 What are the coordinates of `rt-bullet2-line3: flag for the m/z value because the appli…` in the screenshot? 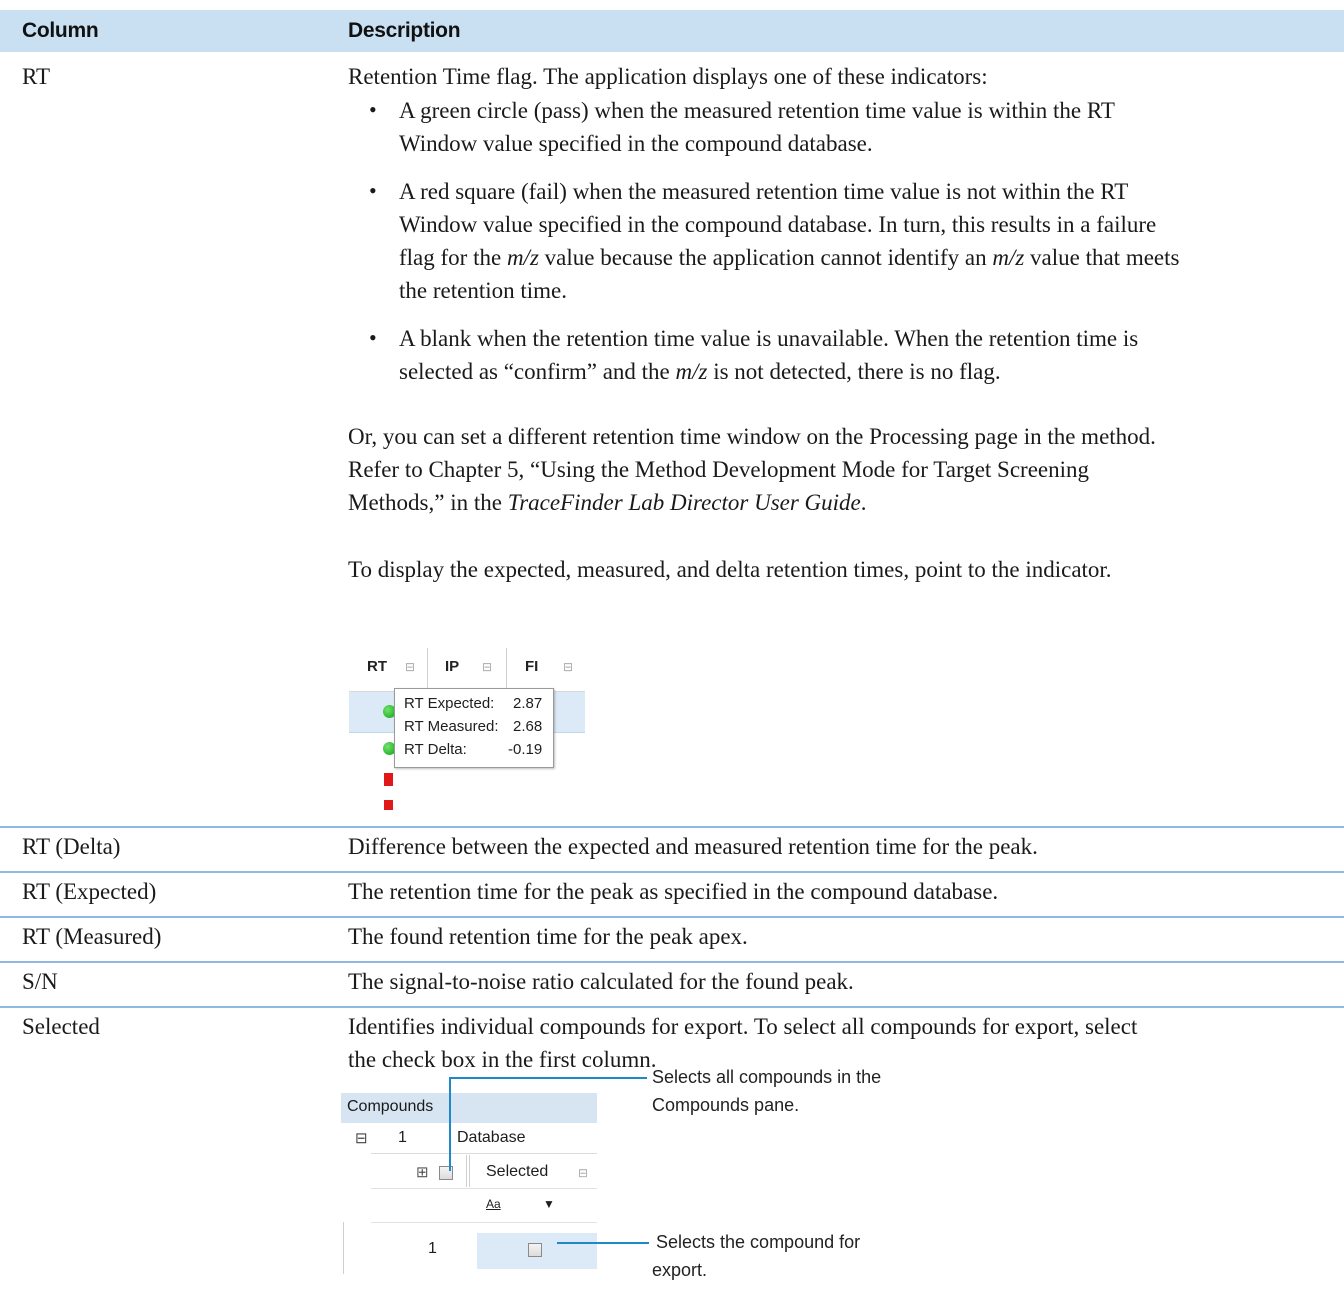 It's located at (789, 257).